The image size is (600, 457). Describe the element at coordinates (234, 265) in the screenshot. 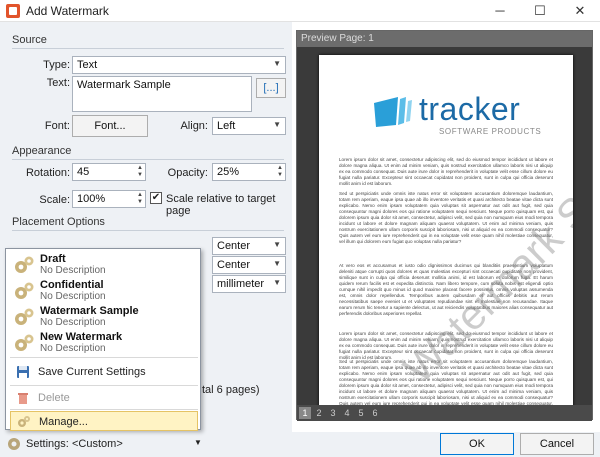

I see `vertical-align-value: Center` at that location.